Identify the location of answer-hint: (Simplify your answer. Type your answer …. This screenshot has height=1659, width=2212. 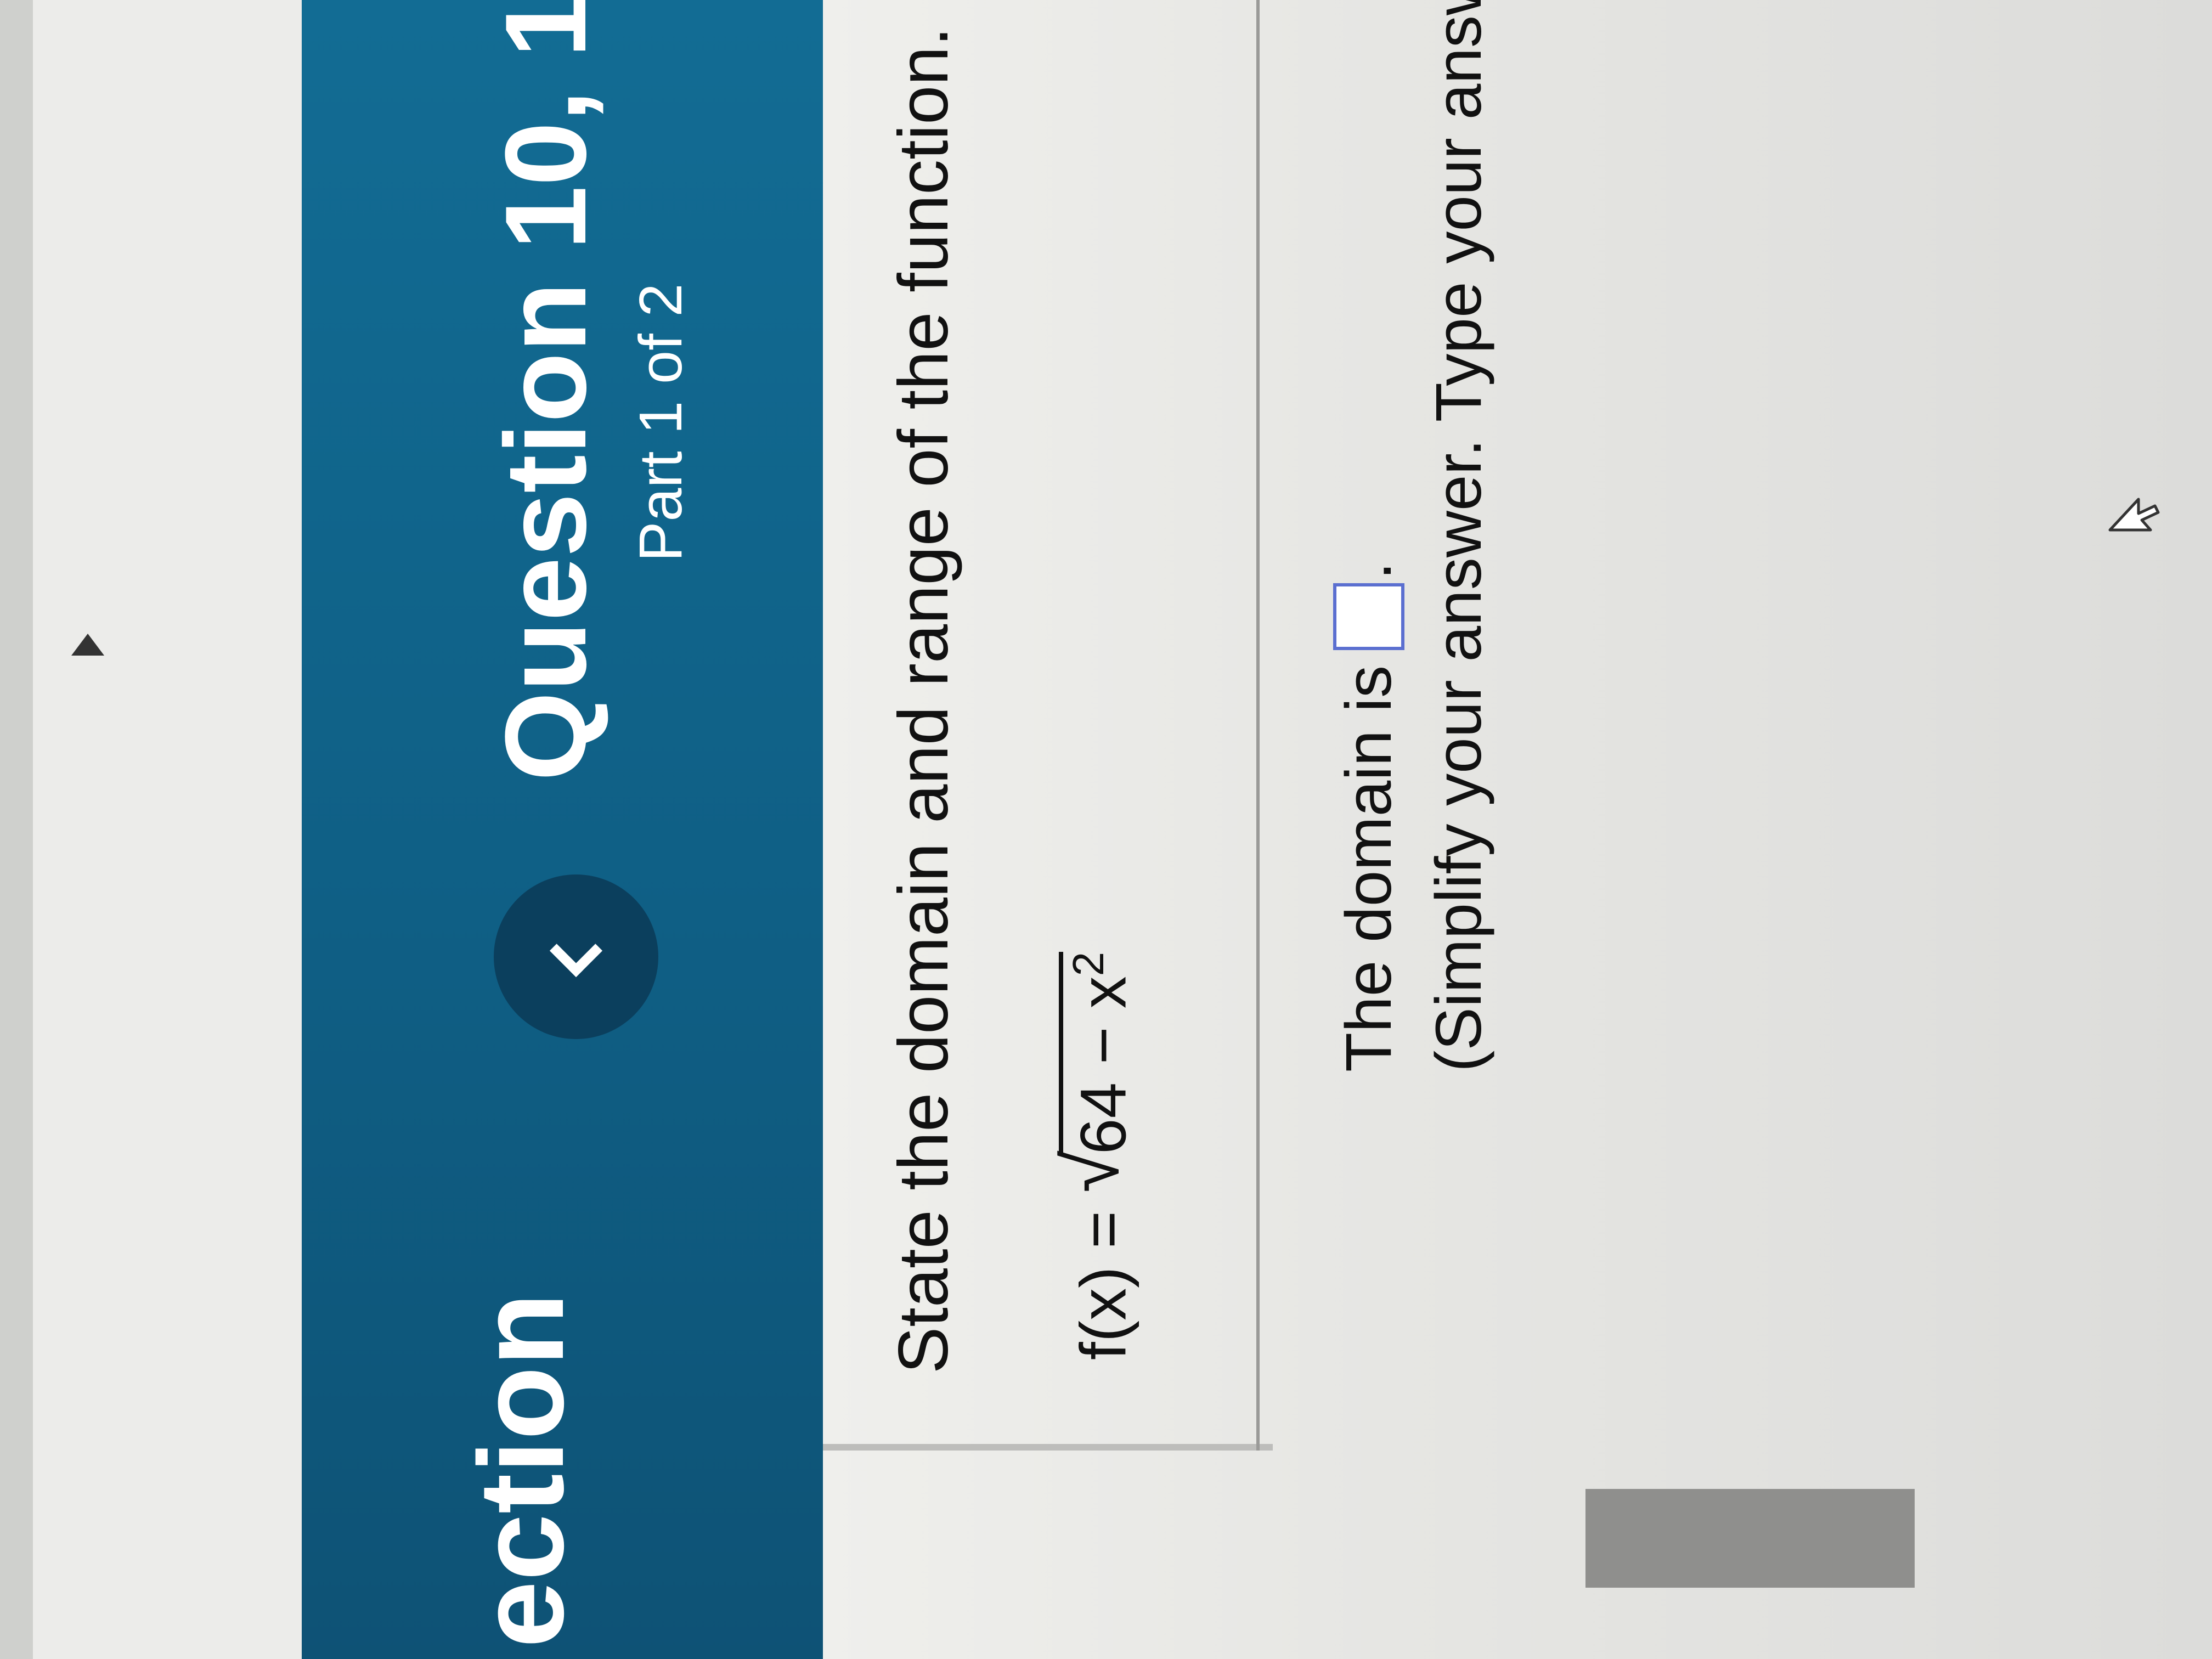
(1459, 536).